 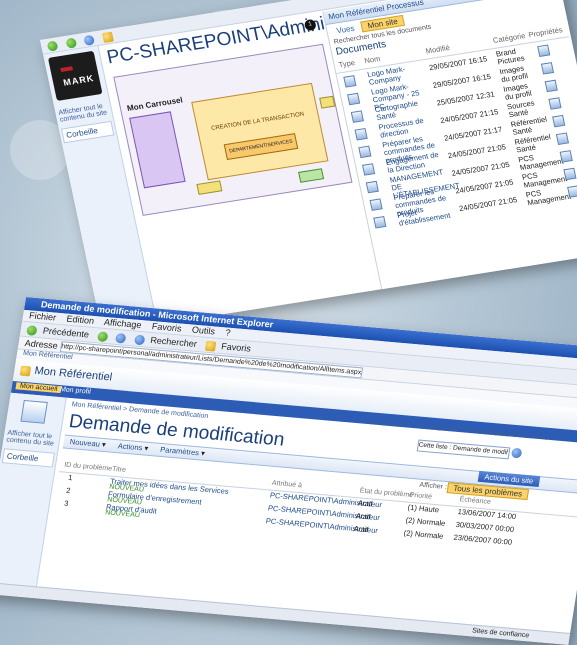 What do you see at coordinates (463, 449) in the screenshot?
I see `search-input: Cette liste : Demande de modif` at bounding box center [463, 449].